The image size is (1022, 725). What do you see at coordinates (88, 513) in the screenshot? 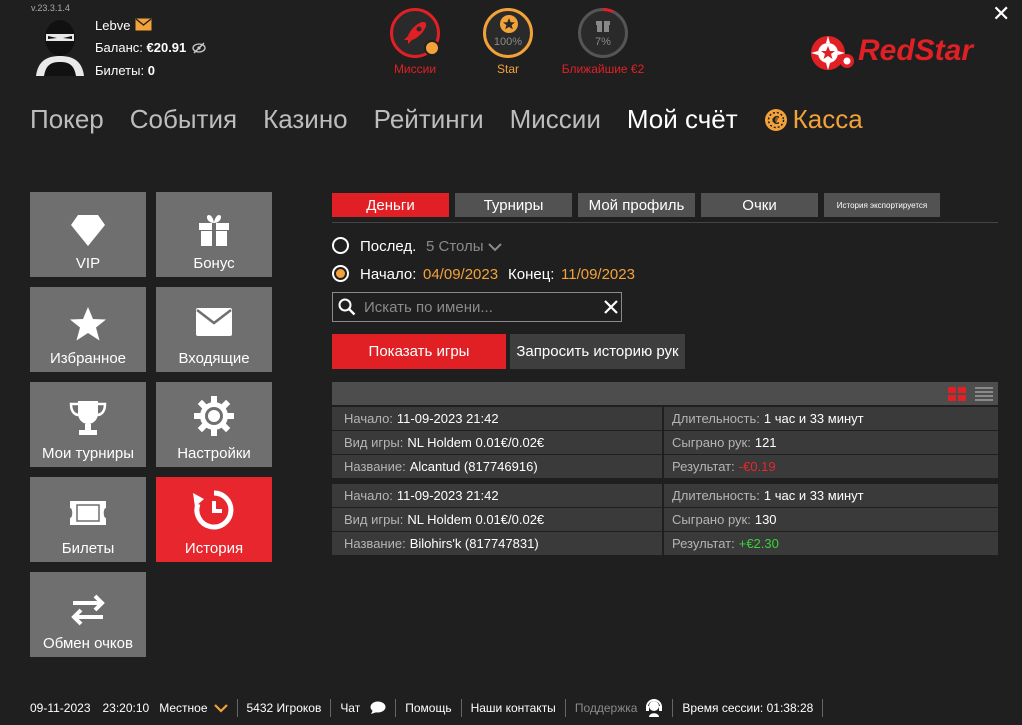
I see `ticket-icon` at bounding box center [88, 513].